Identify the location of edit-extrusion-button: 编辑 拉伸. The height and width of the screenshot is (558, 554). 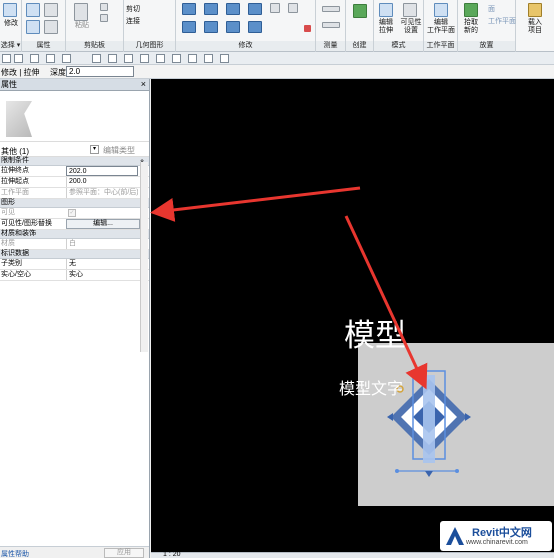
(386, 27).